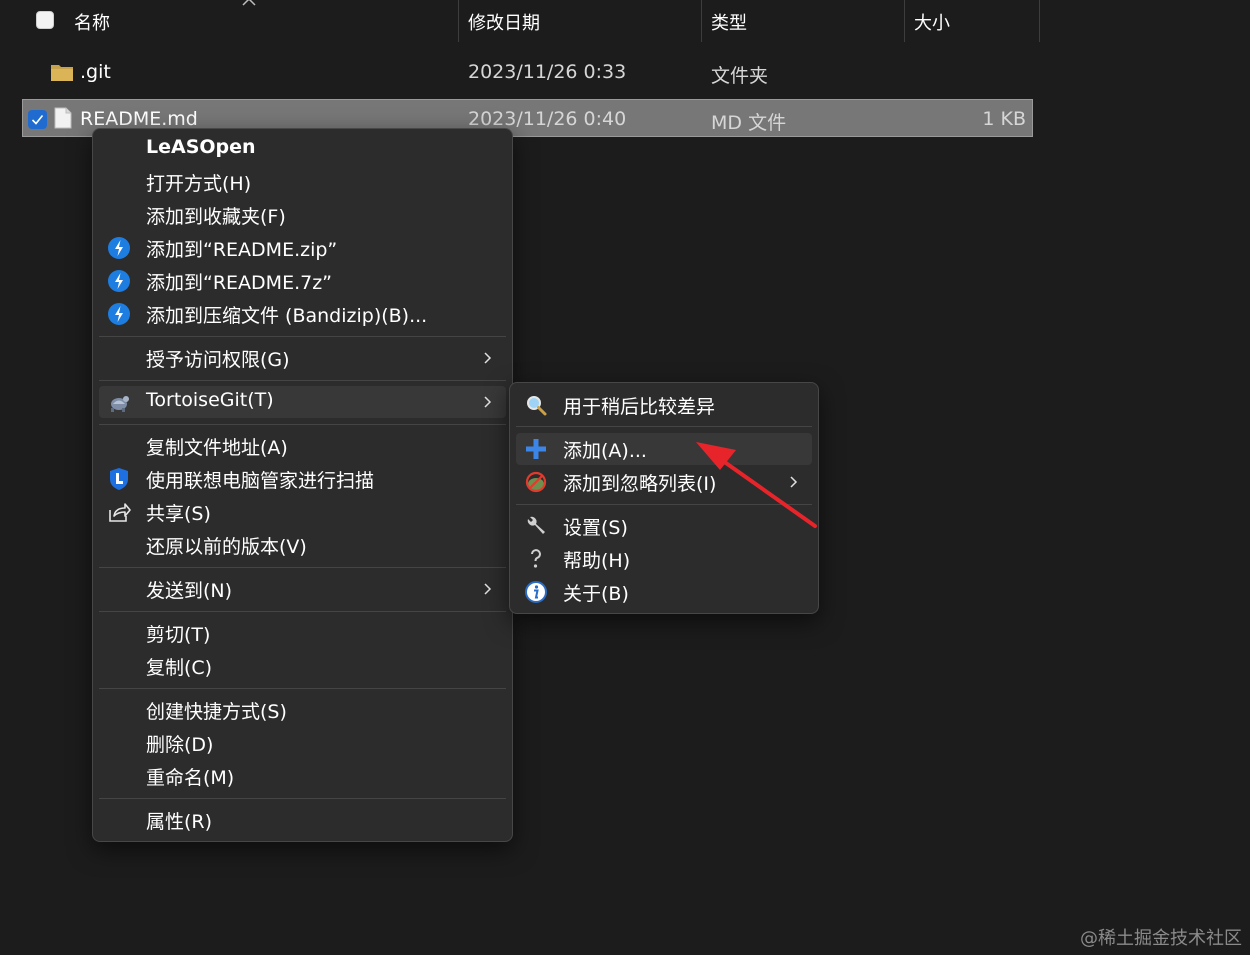 This screenshot has width=1250, height=955. I want to click on column-header-type: 类型, so click(729, 22).